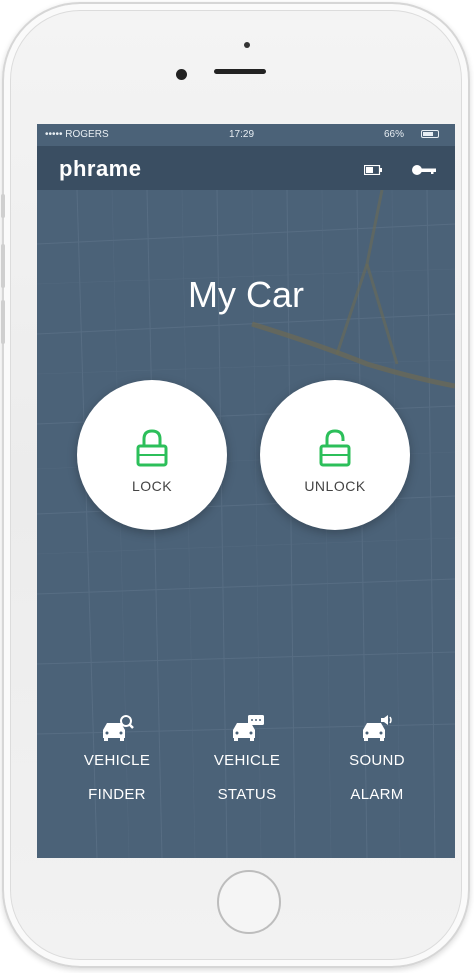 The height and width of the screenshot is (973, 474). Describe the element at coordinates (117, 794) in the screenshot. I see `action-label-line2: FINDER` at that location.